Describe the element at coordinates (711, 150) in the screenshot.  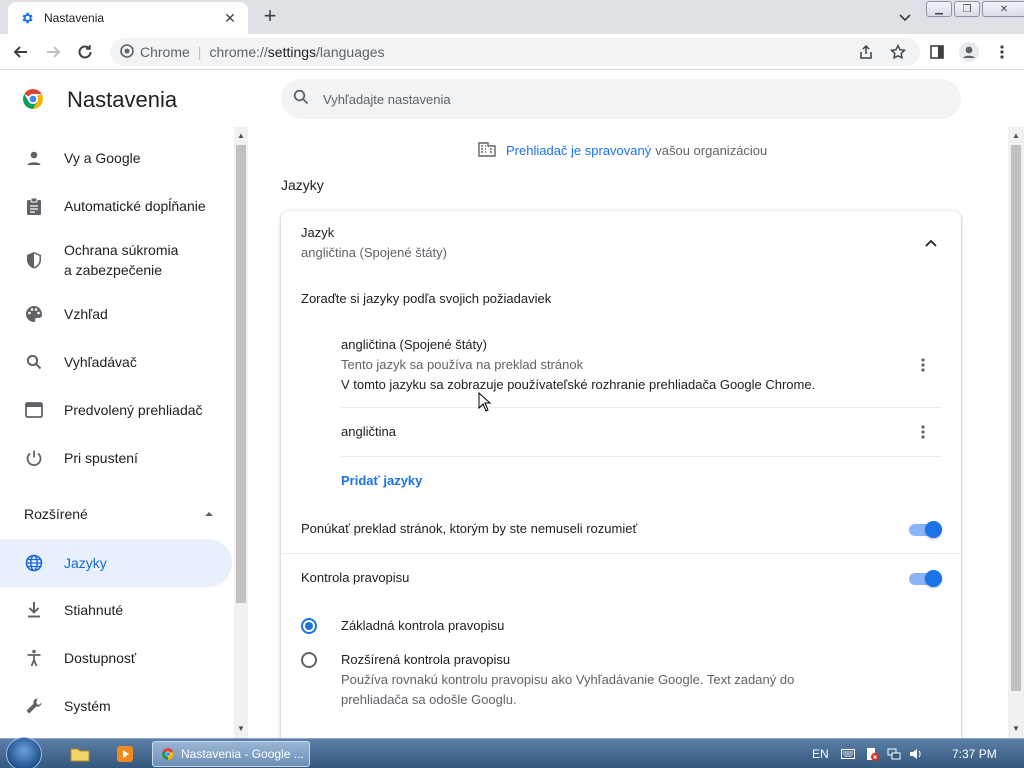
I see `managed-text: vašou organizáciou` at that location.